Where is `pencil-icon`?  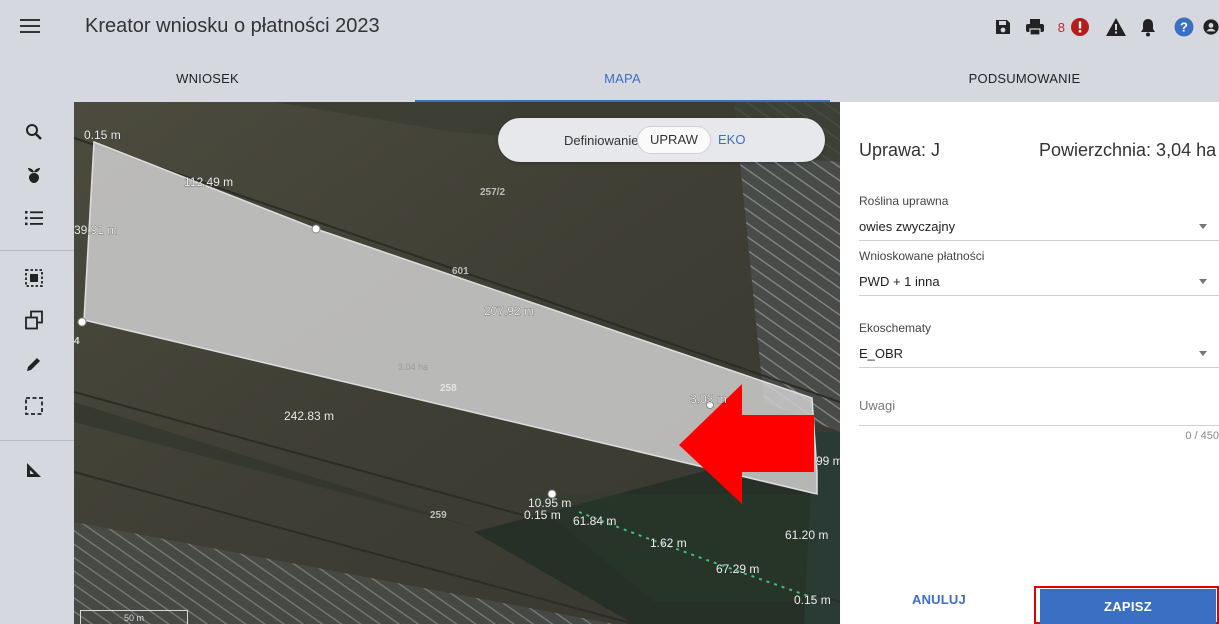 pencil-icon is located at coordinates (34, 364).